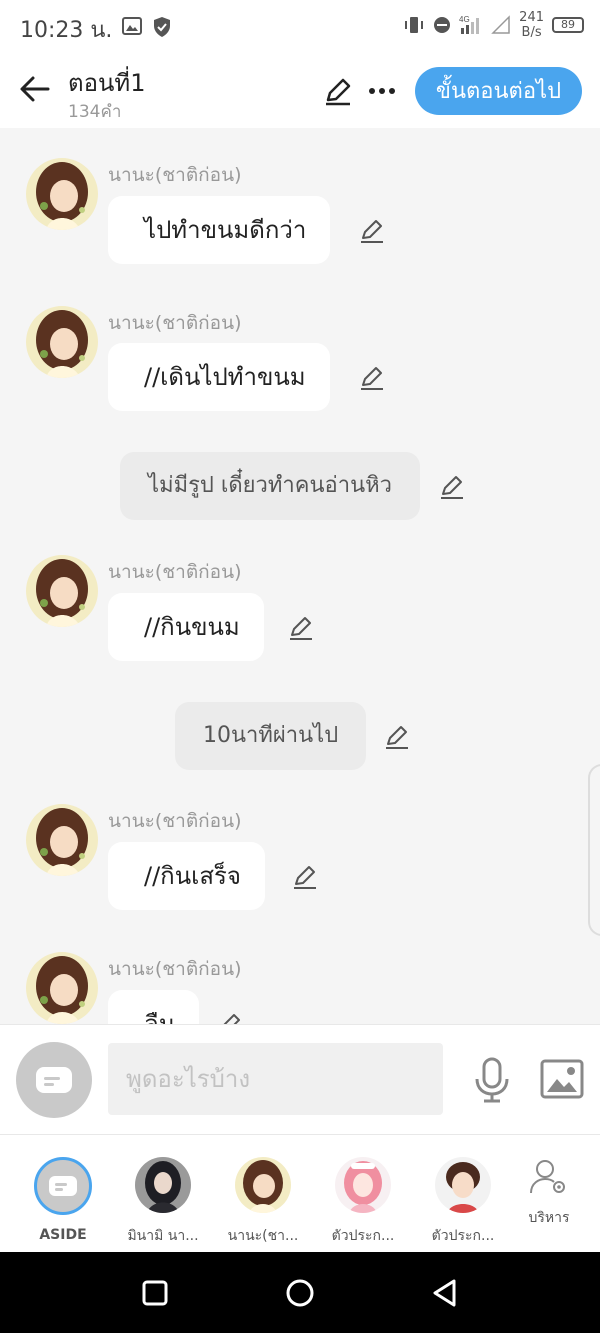 The height and width of the screenshot is (1333, 600). What do you see at coordinates (107, 83) in the screenshot?
I see `page-title: ตอนที่1` at bounding box center [107, 83].